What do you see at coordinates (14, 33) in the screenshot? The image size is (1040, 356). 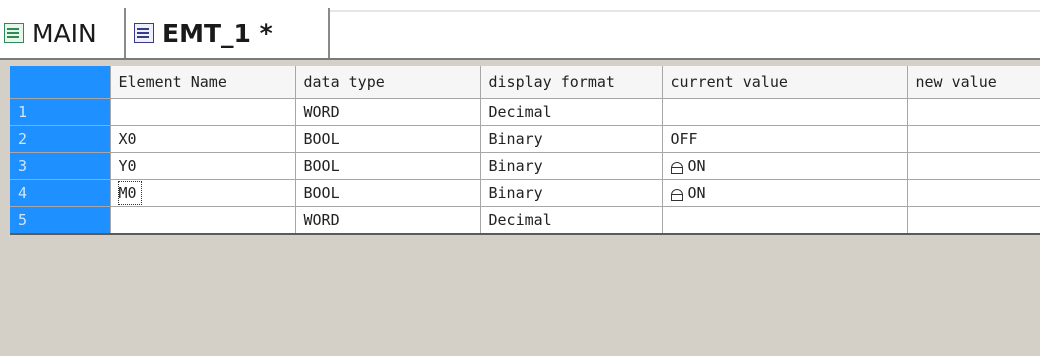 I see `program-icon` at bounding box center [14, 33].